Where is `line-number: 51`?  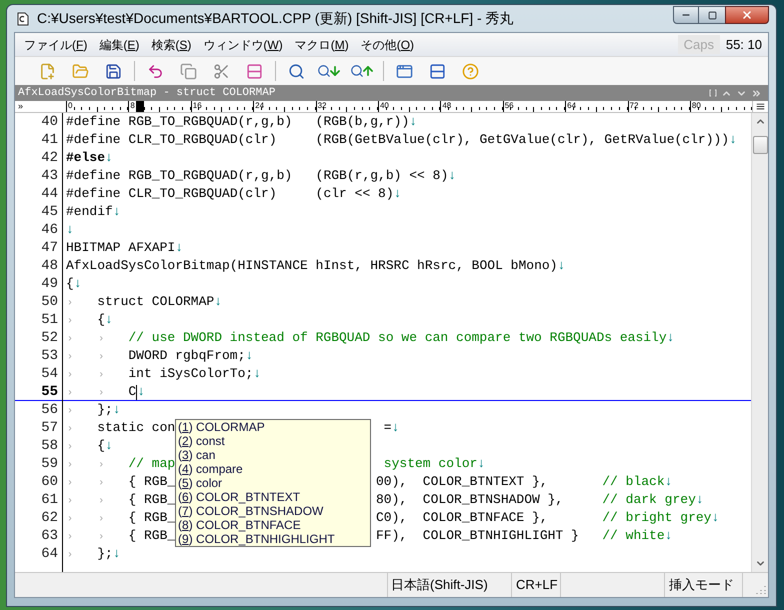 line-number: 51 is located at coordinates (49, 320).